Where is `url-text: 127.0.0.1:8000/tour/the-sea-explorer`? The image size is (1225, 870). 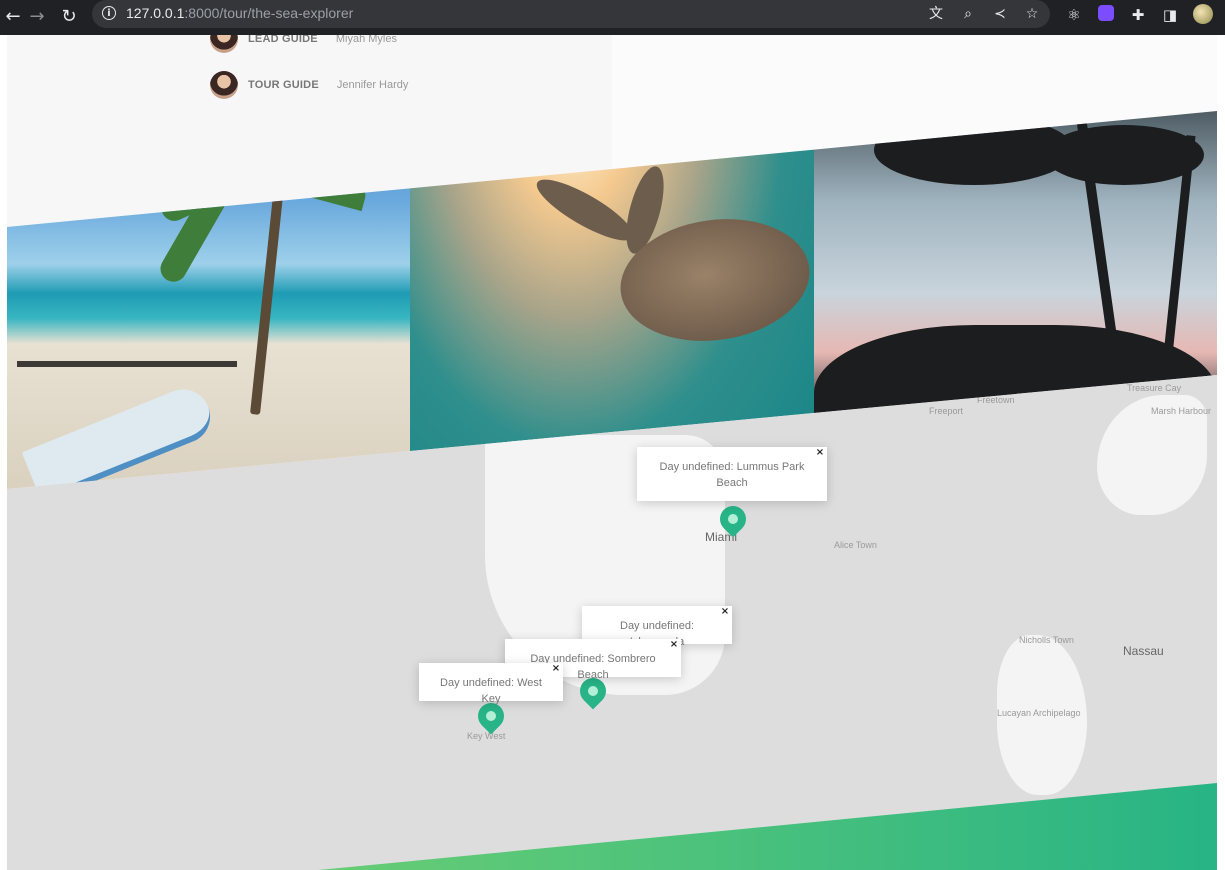
url-text: 127.0.0.1:8000/tour/the-sea-explorer is located at coordinates (239, 13).